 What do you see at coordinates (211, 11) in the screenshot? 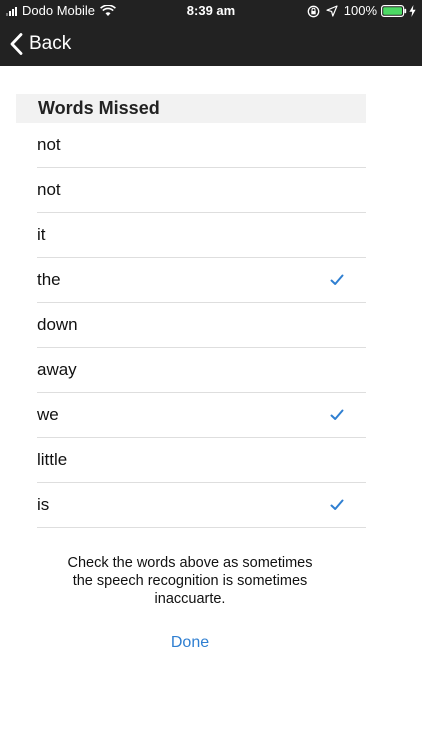
I see `status-bar: Dodo Mobile 8:39 am 100%` at bounding box center [211, 11].